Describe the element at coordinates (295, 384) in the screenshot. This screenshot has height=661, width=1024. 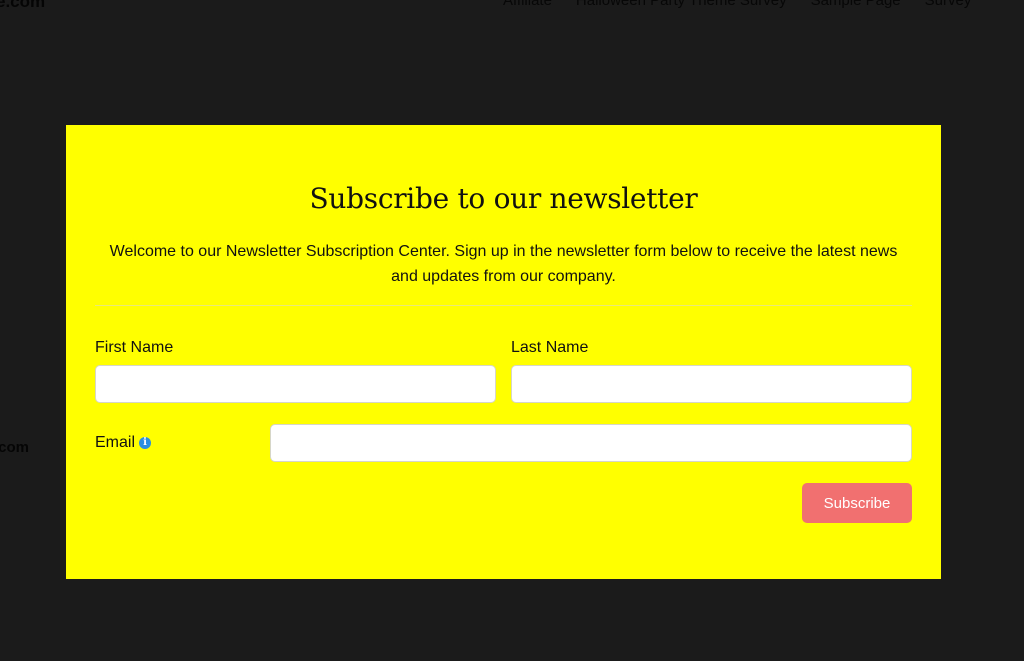
I see `first-name-input` at that location.